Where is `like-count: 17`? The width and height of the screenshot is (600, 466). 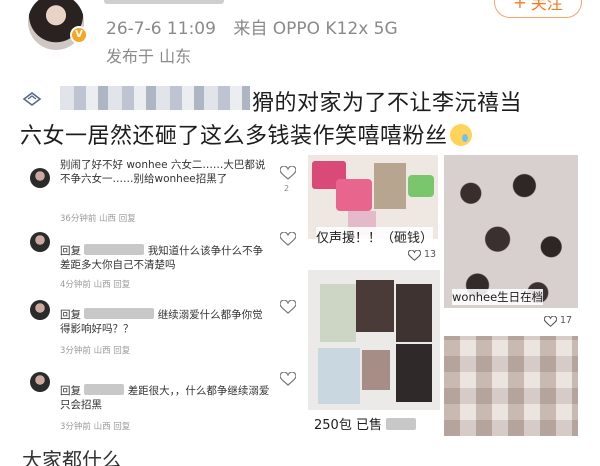 like-count: 17 is located at coordinates (566, 320).